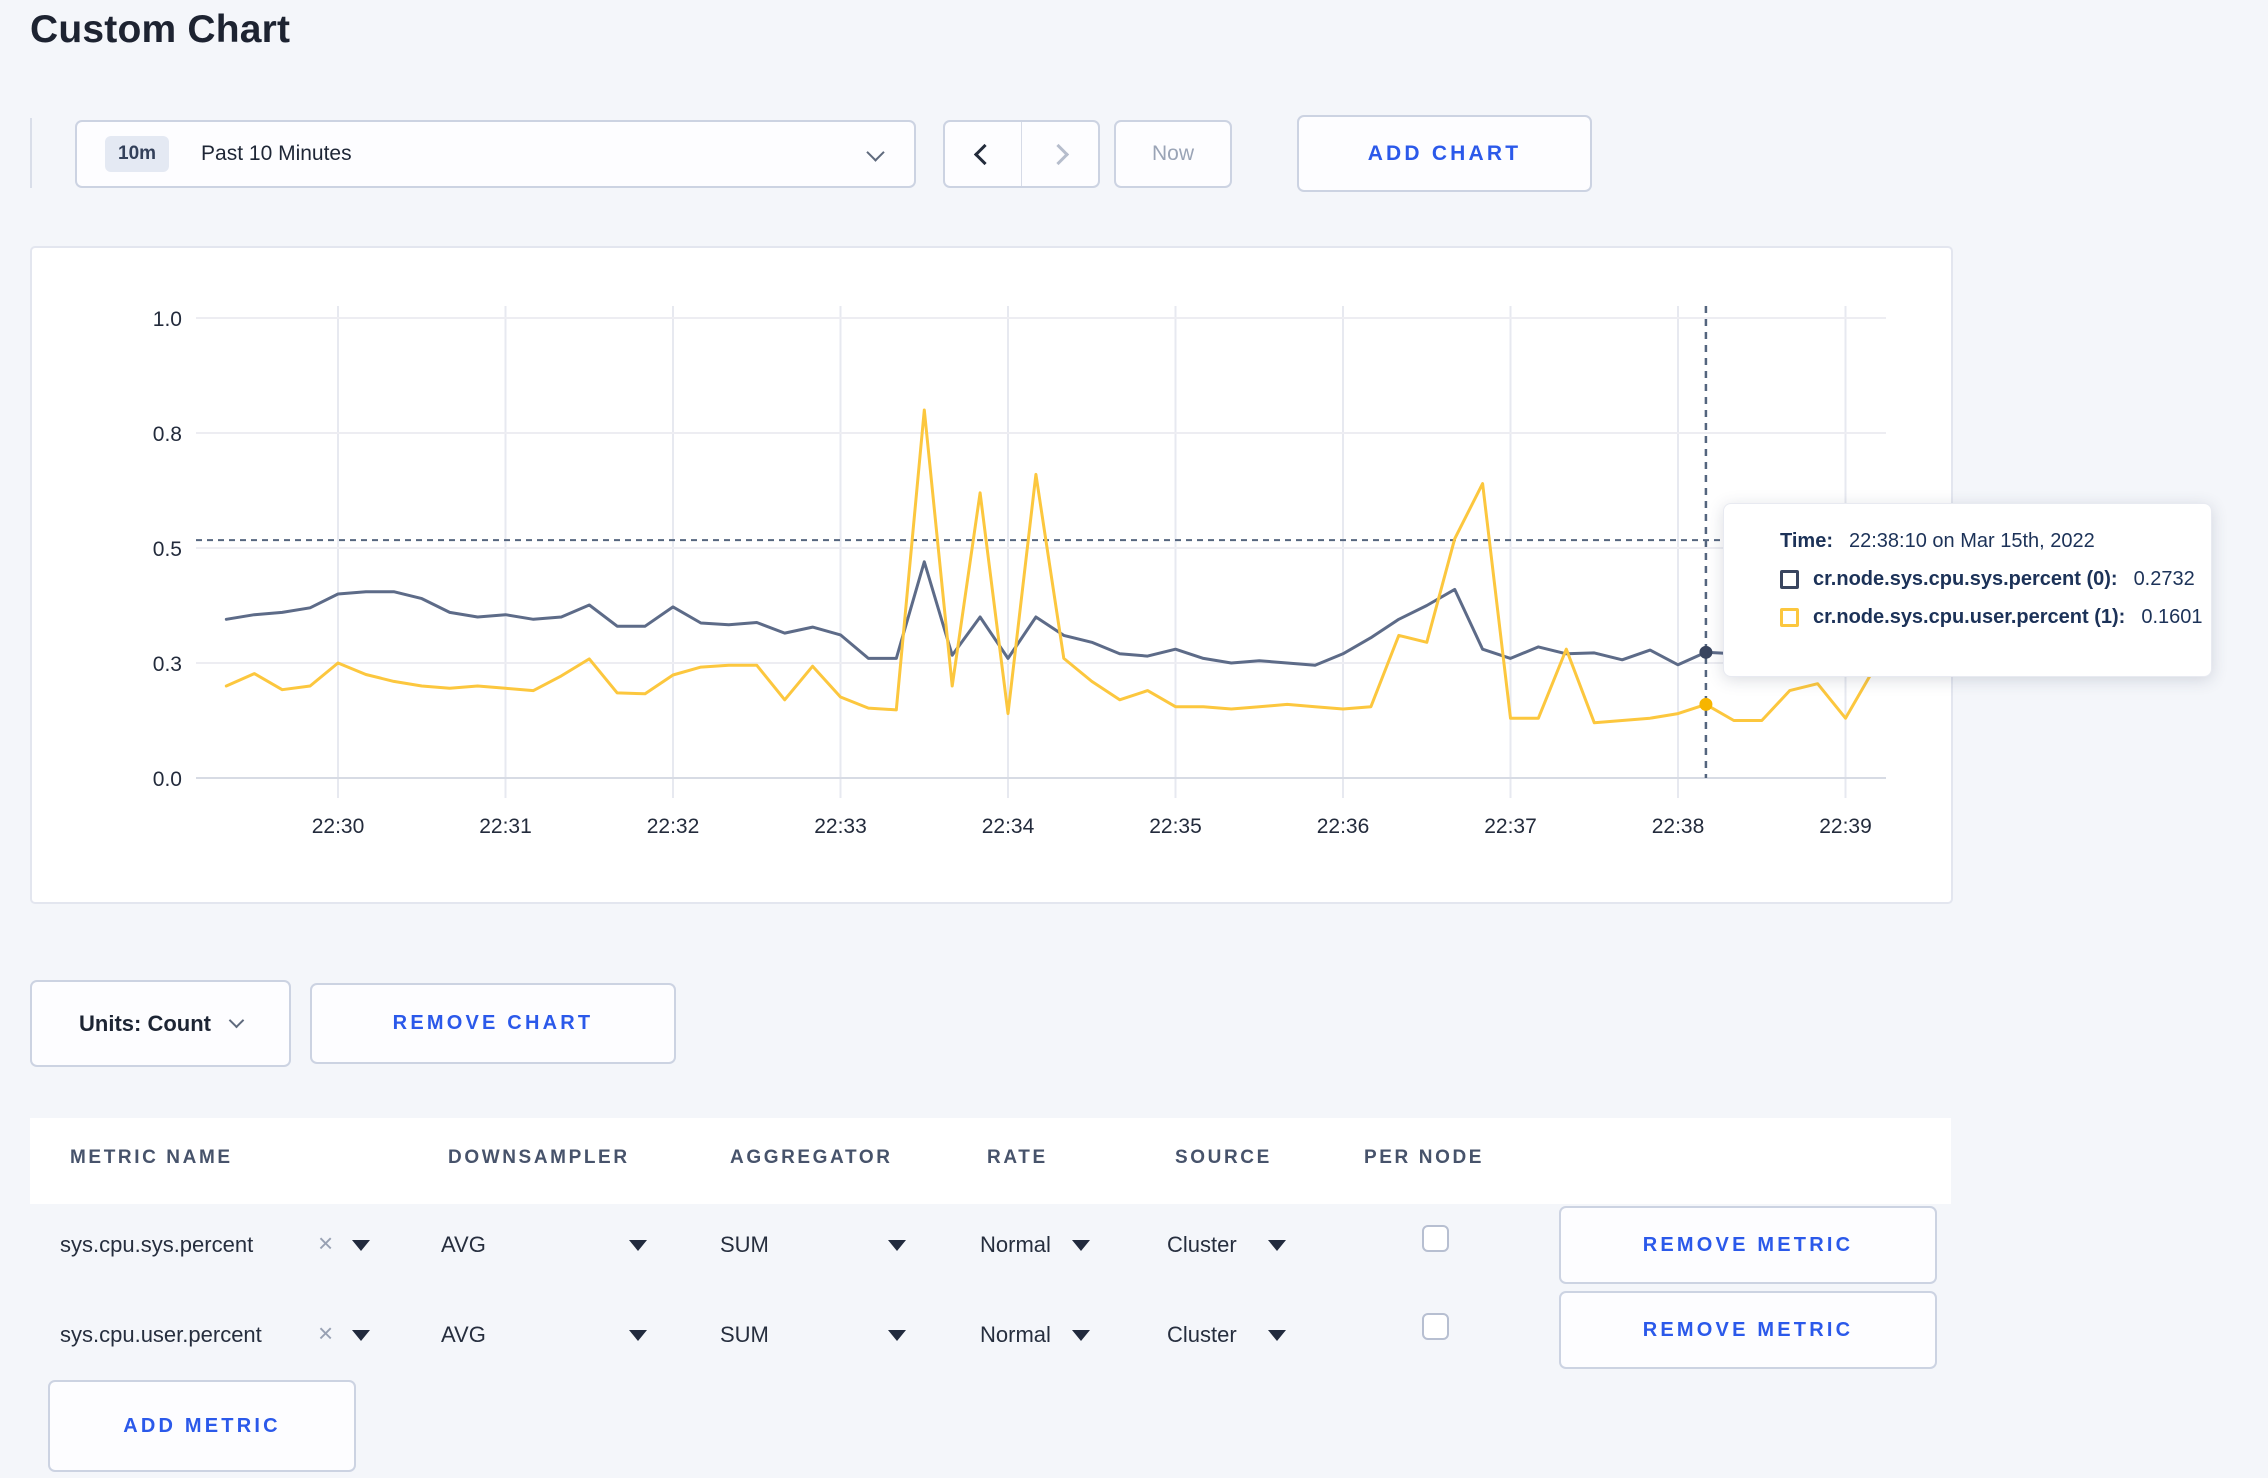 The width and height of the screenshot is (2268, 1478). I want to click on range-prev-button, so click(983, 154).